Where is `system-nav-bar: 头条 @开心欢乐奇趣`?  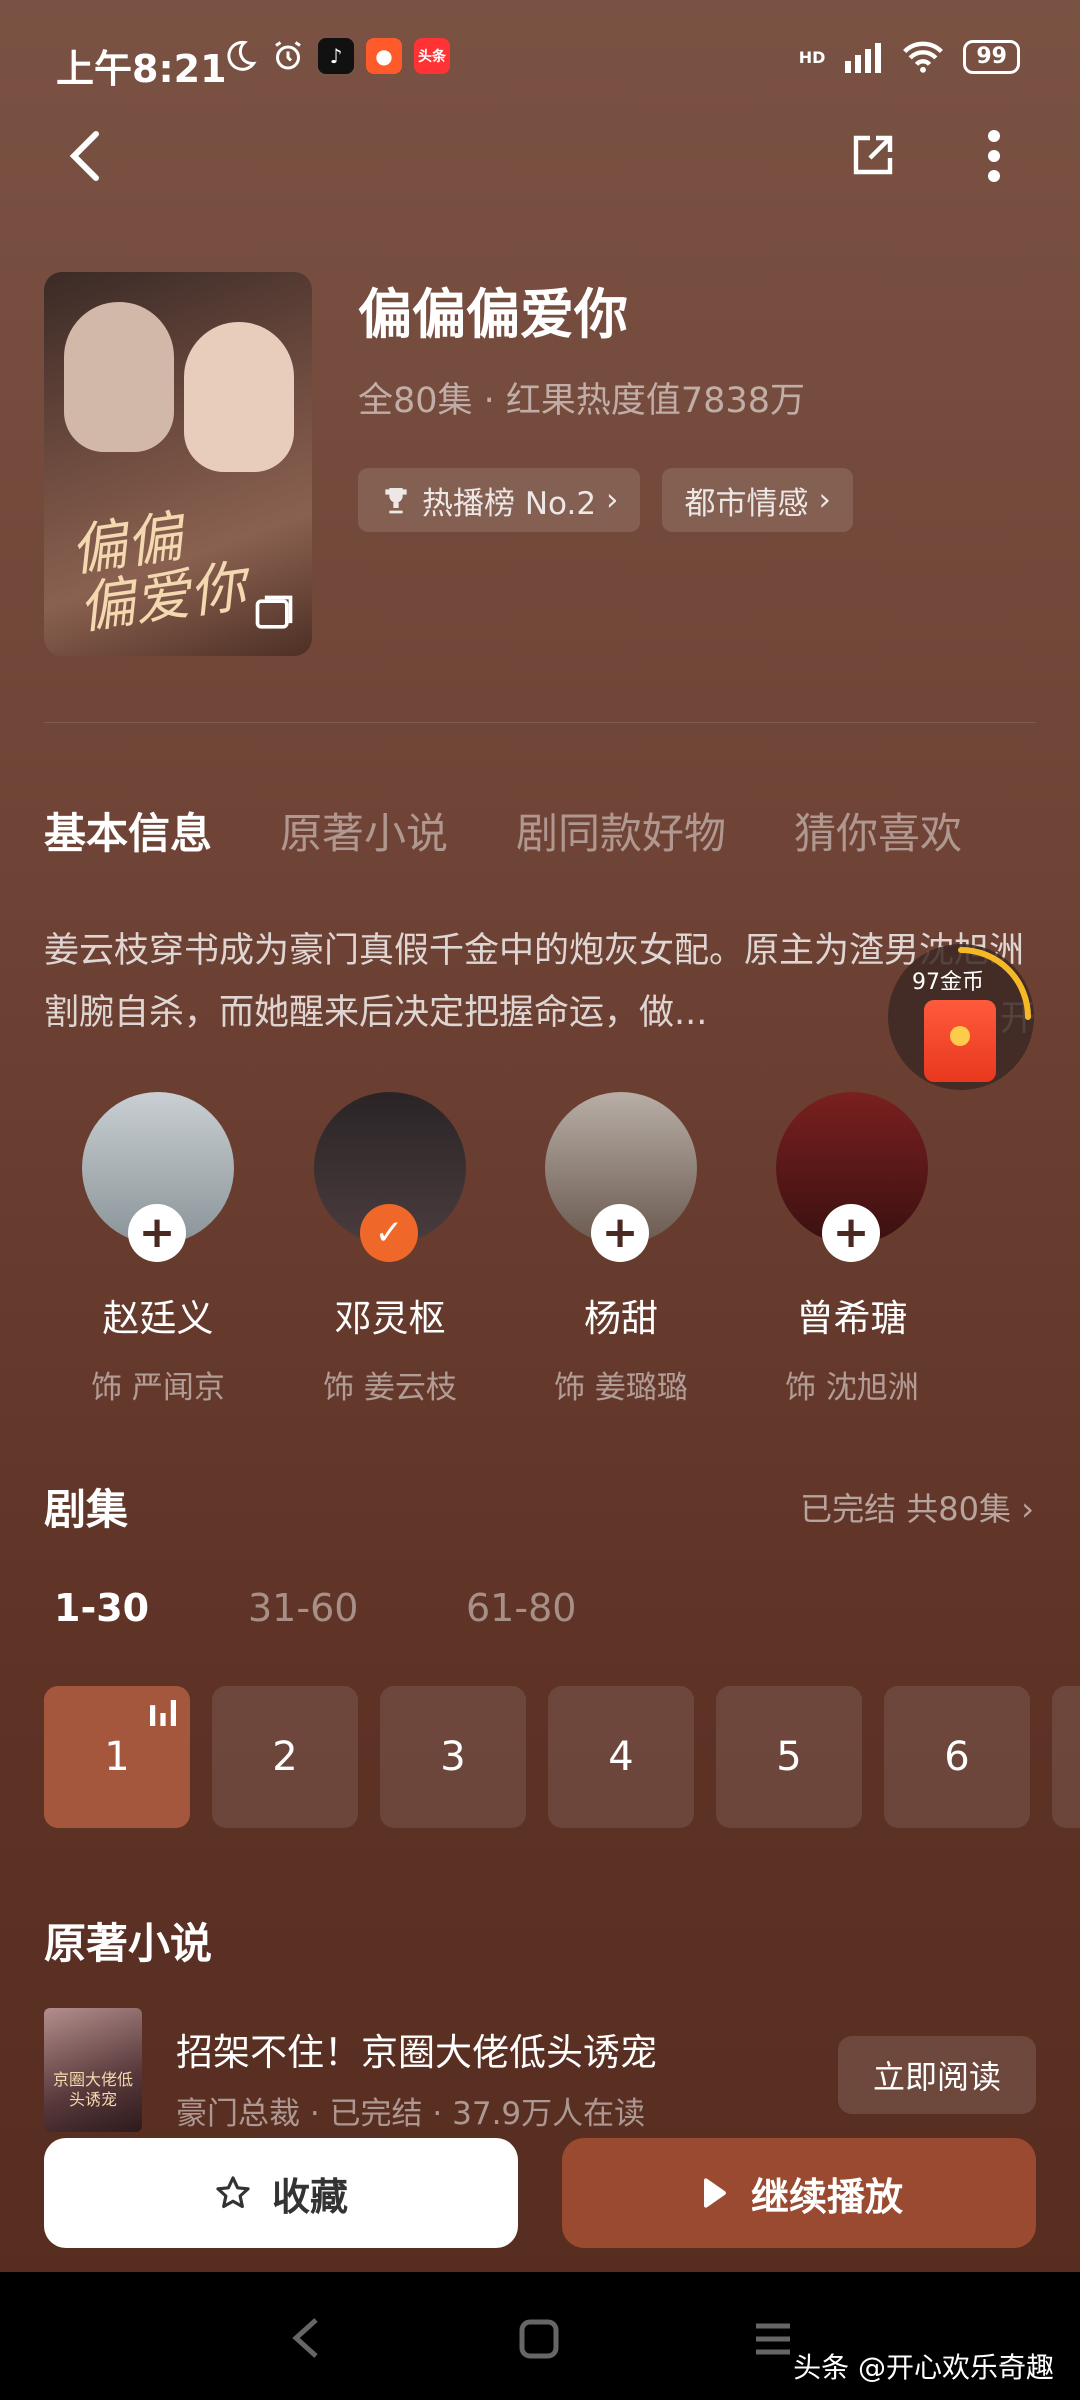
system-nav-bar: 头条 @开心欢乐奇趣 is located at coordinates (540, 2336).